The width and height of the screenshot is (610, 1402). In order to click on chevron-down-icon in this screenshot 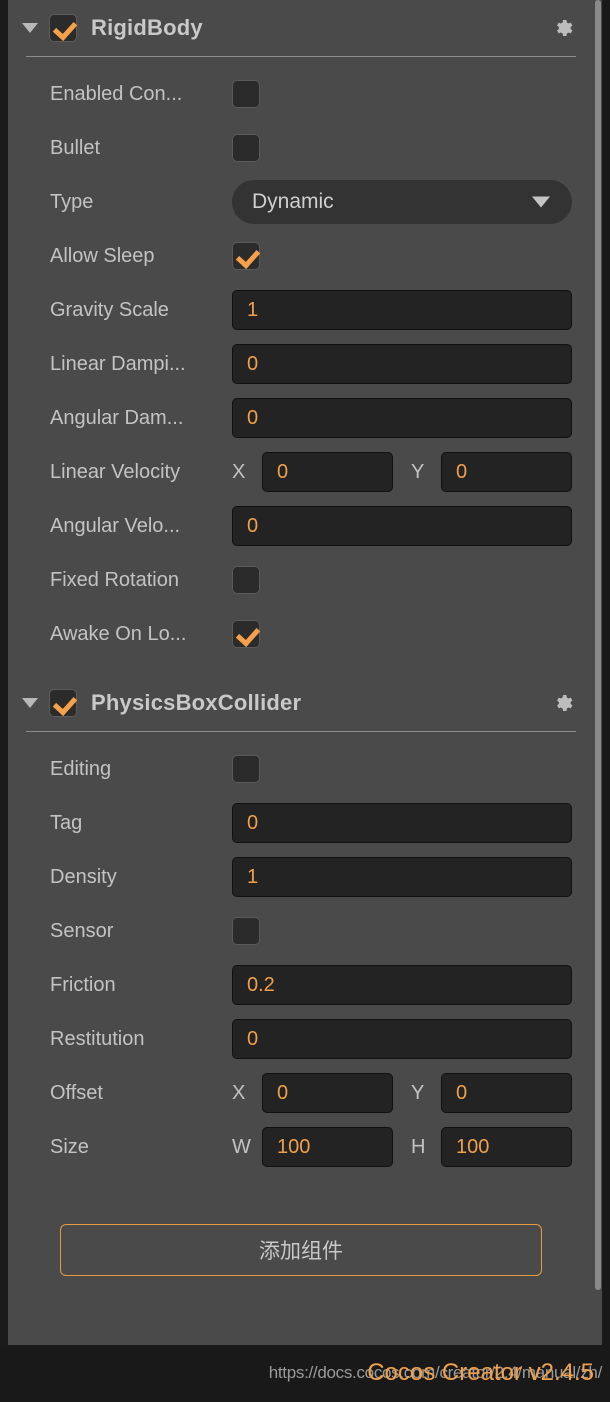, I will do `click(541, 202)`.